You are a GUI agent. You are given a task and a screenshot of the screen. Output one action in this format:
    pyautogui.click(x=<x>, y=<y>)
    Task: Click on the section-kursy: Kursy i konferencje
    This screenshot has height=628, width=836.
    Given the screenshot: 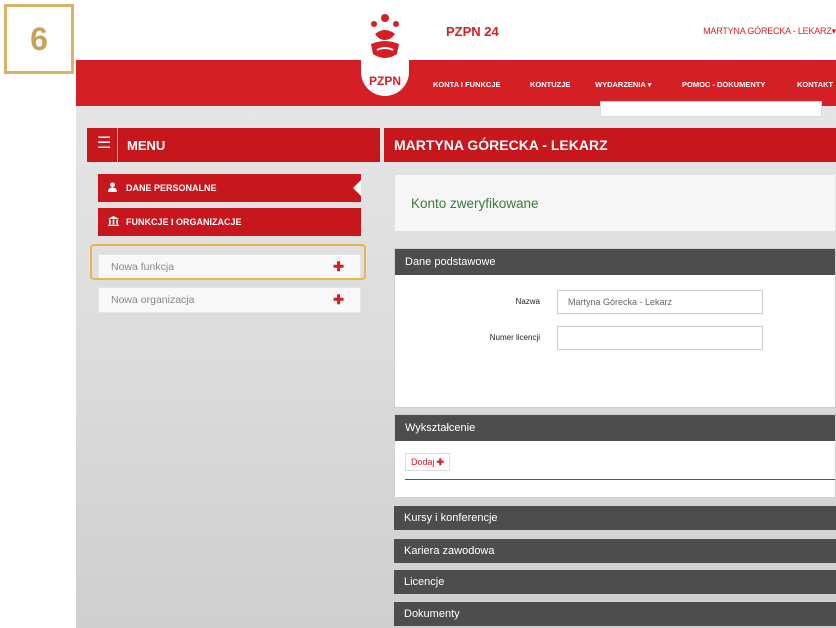 What is the action you would take?
    pyautogui.click(x=615, y=518)
    